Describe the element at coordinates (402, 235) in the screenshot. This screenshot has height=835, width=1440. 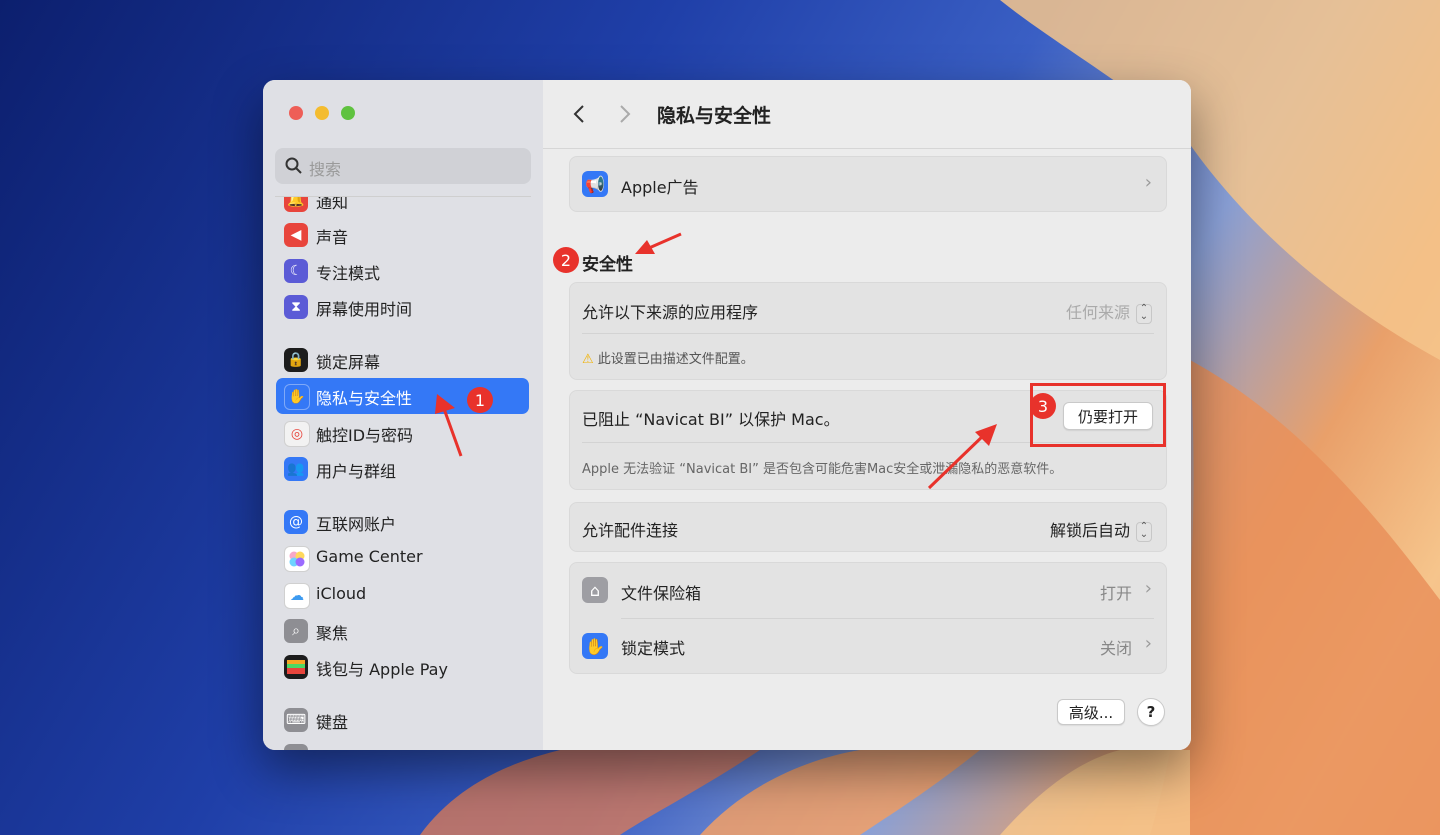
I see `sidebar-item-sound: ◀ 声音` at that location.